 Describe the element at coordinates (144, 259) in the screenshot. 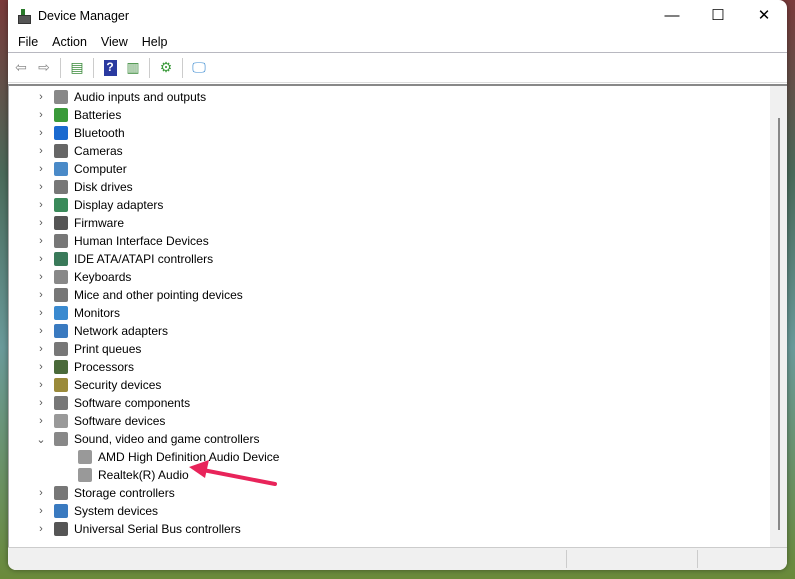

I see `device-label: IDE ATA/ATAPI controllers` at that location.